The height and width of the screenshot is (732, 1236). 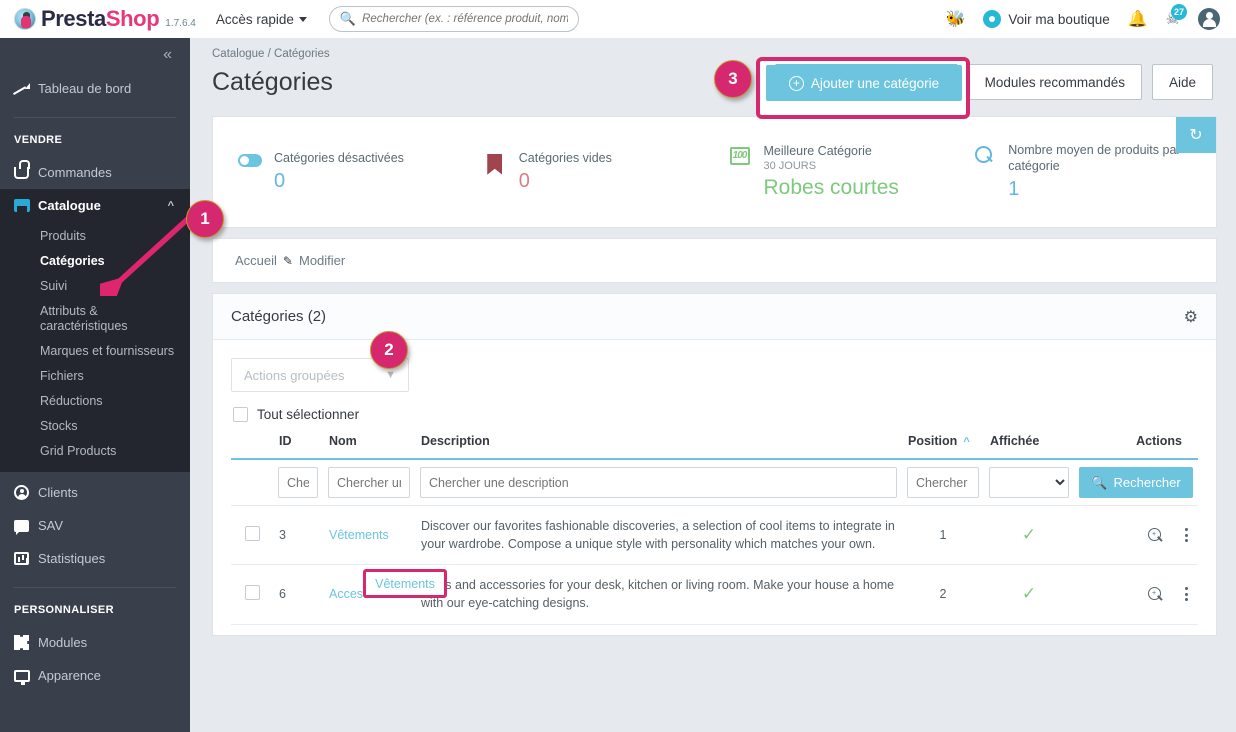 I want to click on search-filter-button: 🔍 Rechercher, so click(x=1136, y=482).